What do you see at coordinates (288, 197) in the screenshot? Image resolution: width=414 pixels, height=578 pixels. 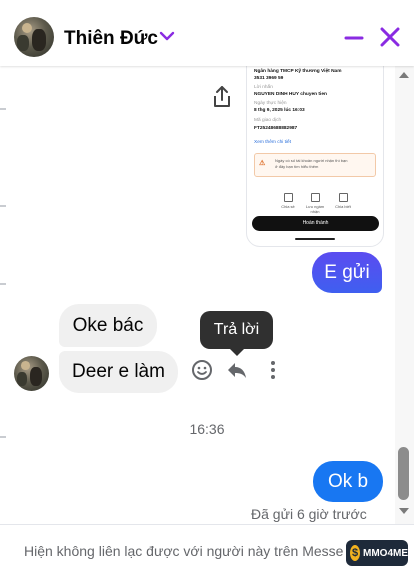 I see `receipt-share-icon` at bounding box center [288, 197].